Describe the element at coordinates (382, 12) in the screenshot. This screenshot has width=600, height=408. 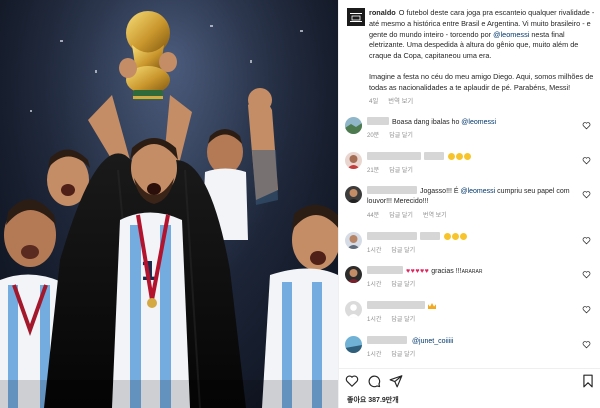
I see `author-username: ronaldo` at that location.